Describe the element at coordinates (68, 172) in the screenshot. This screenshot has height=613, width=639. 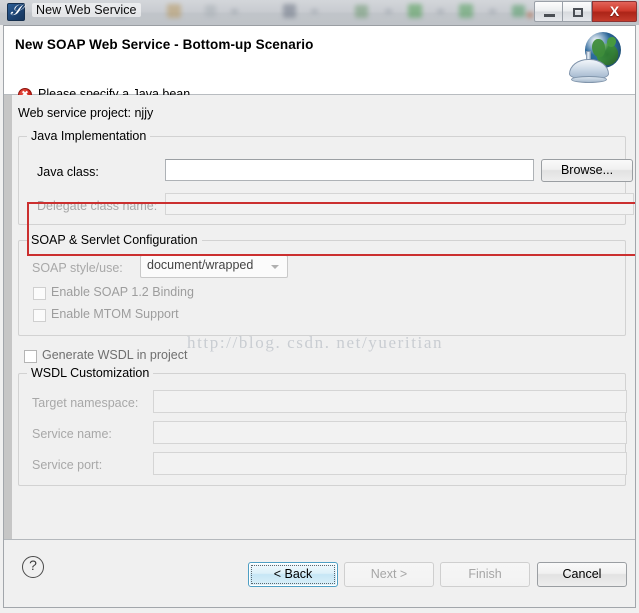
I see `java-class-label: Java class:` at that location.